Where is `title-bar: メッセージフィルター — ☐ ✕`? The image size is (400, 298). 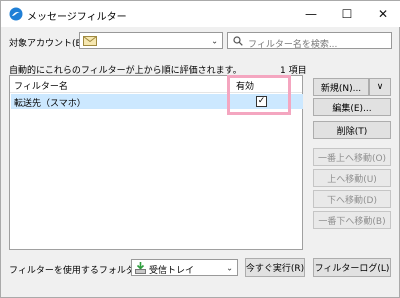 title-bar: メッセージフィルター — ☐ ✕ is located at coordinates (200, 14).